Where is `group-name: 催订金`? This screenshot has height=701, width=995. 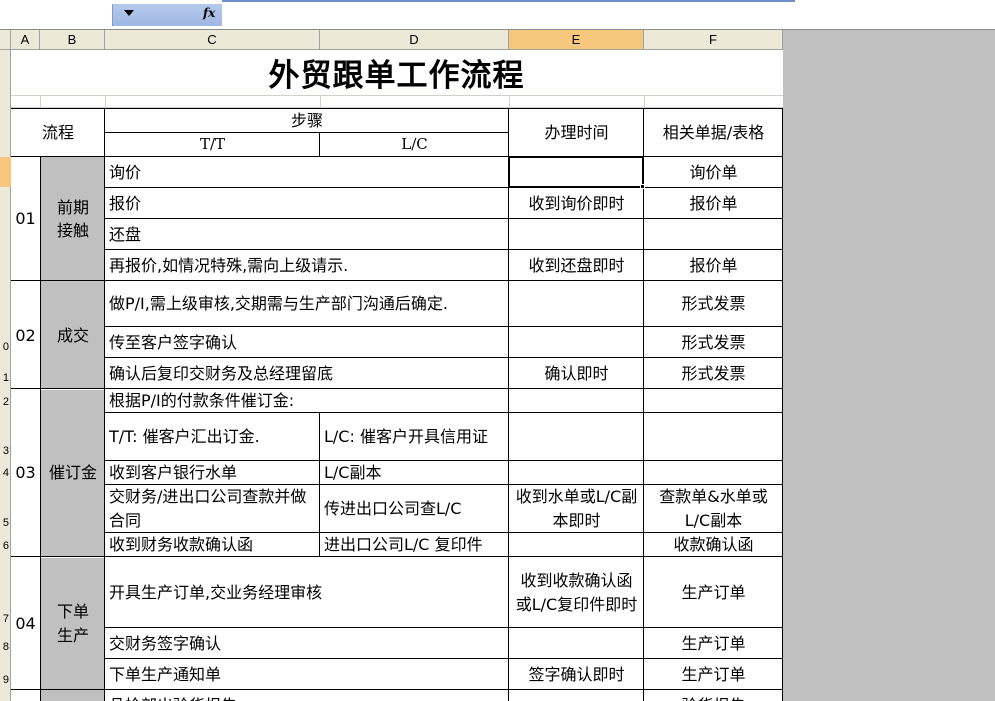
group-name: 催订金 is located at coordinates (72, 473).